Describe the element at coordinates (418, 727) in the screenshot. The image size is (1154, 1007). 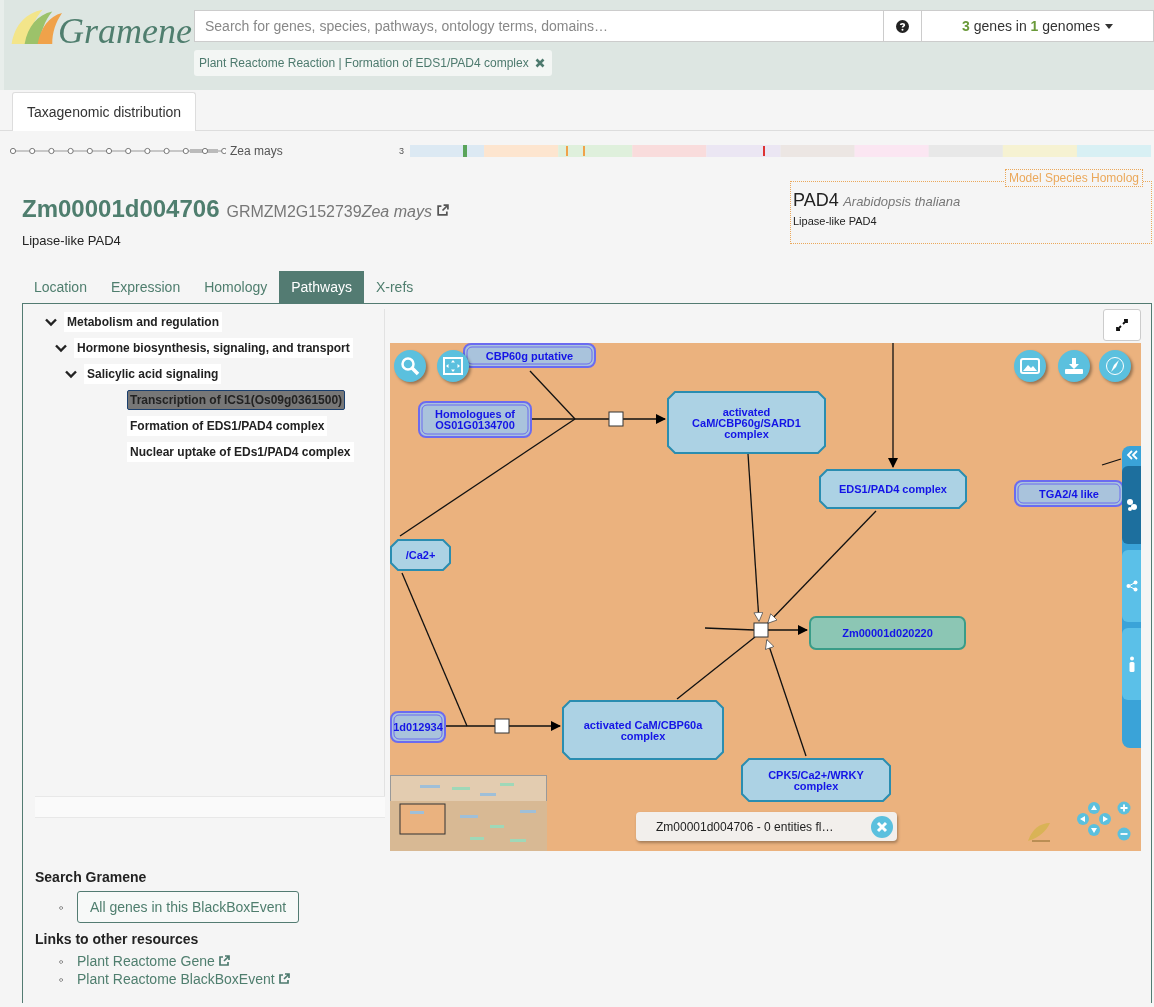
I see `diagram-node: 1d012934` at that location.